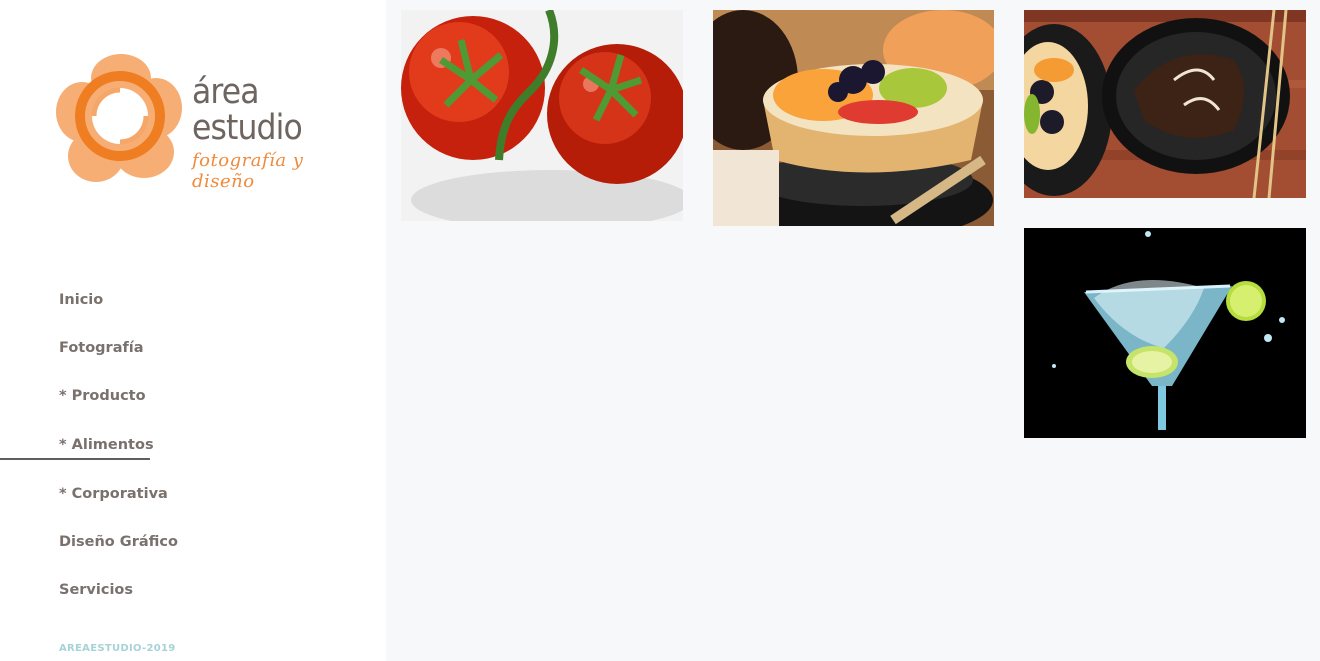 The height and width of the screenshot is (661, 1320). I want to click on brand-wordmark: área estudio fotografía y diseño, so click(274, 133).